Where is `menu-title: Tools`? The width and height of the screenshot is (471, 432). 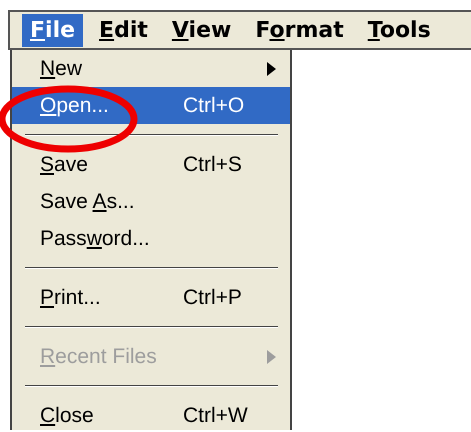
menu-title: Tools is located at coordinates (399, 30).